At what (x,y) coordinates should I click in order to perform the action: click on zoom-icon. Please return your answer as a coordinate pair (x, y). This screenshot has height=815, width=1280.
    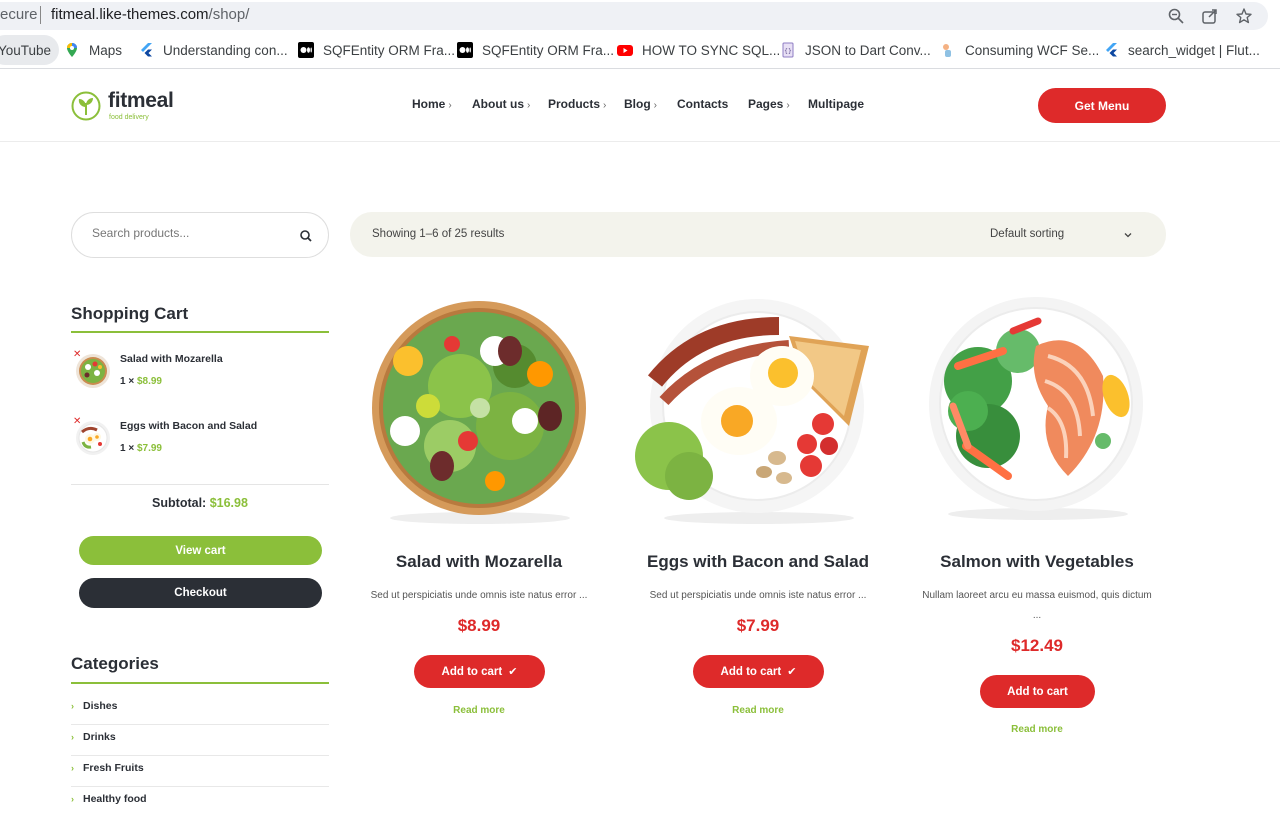
    Looking at the image, I should click on (1176, 16).